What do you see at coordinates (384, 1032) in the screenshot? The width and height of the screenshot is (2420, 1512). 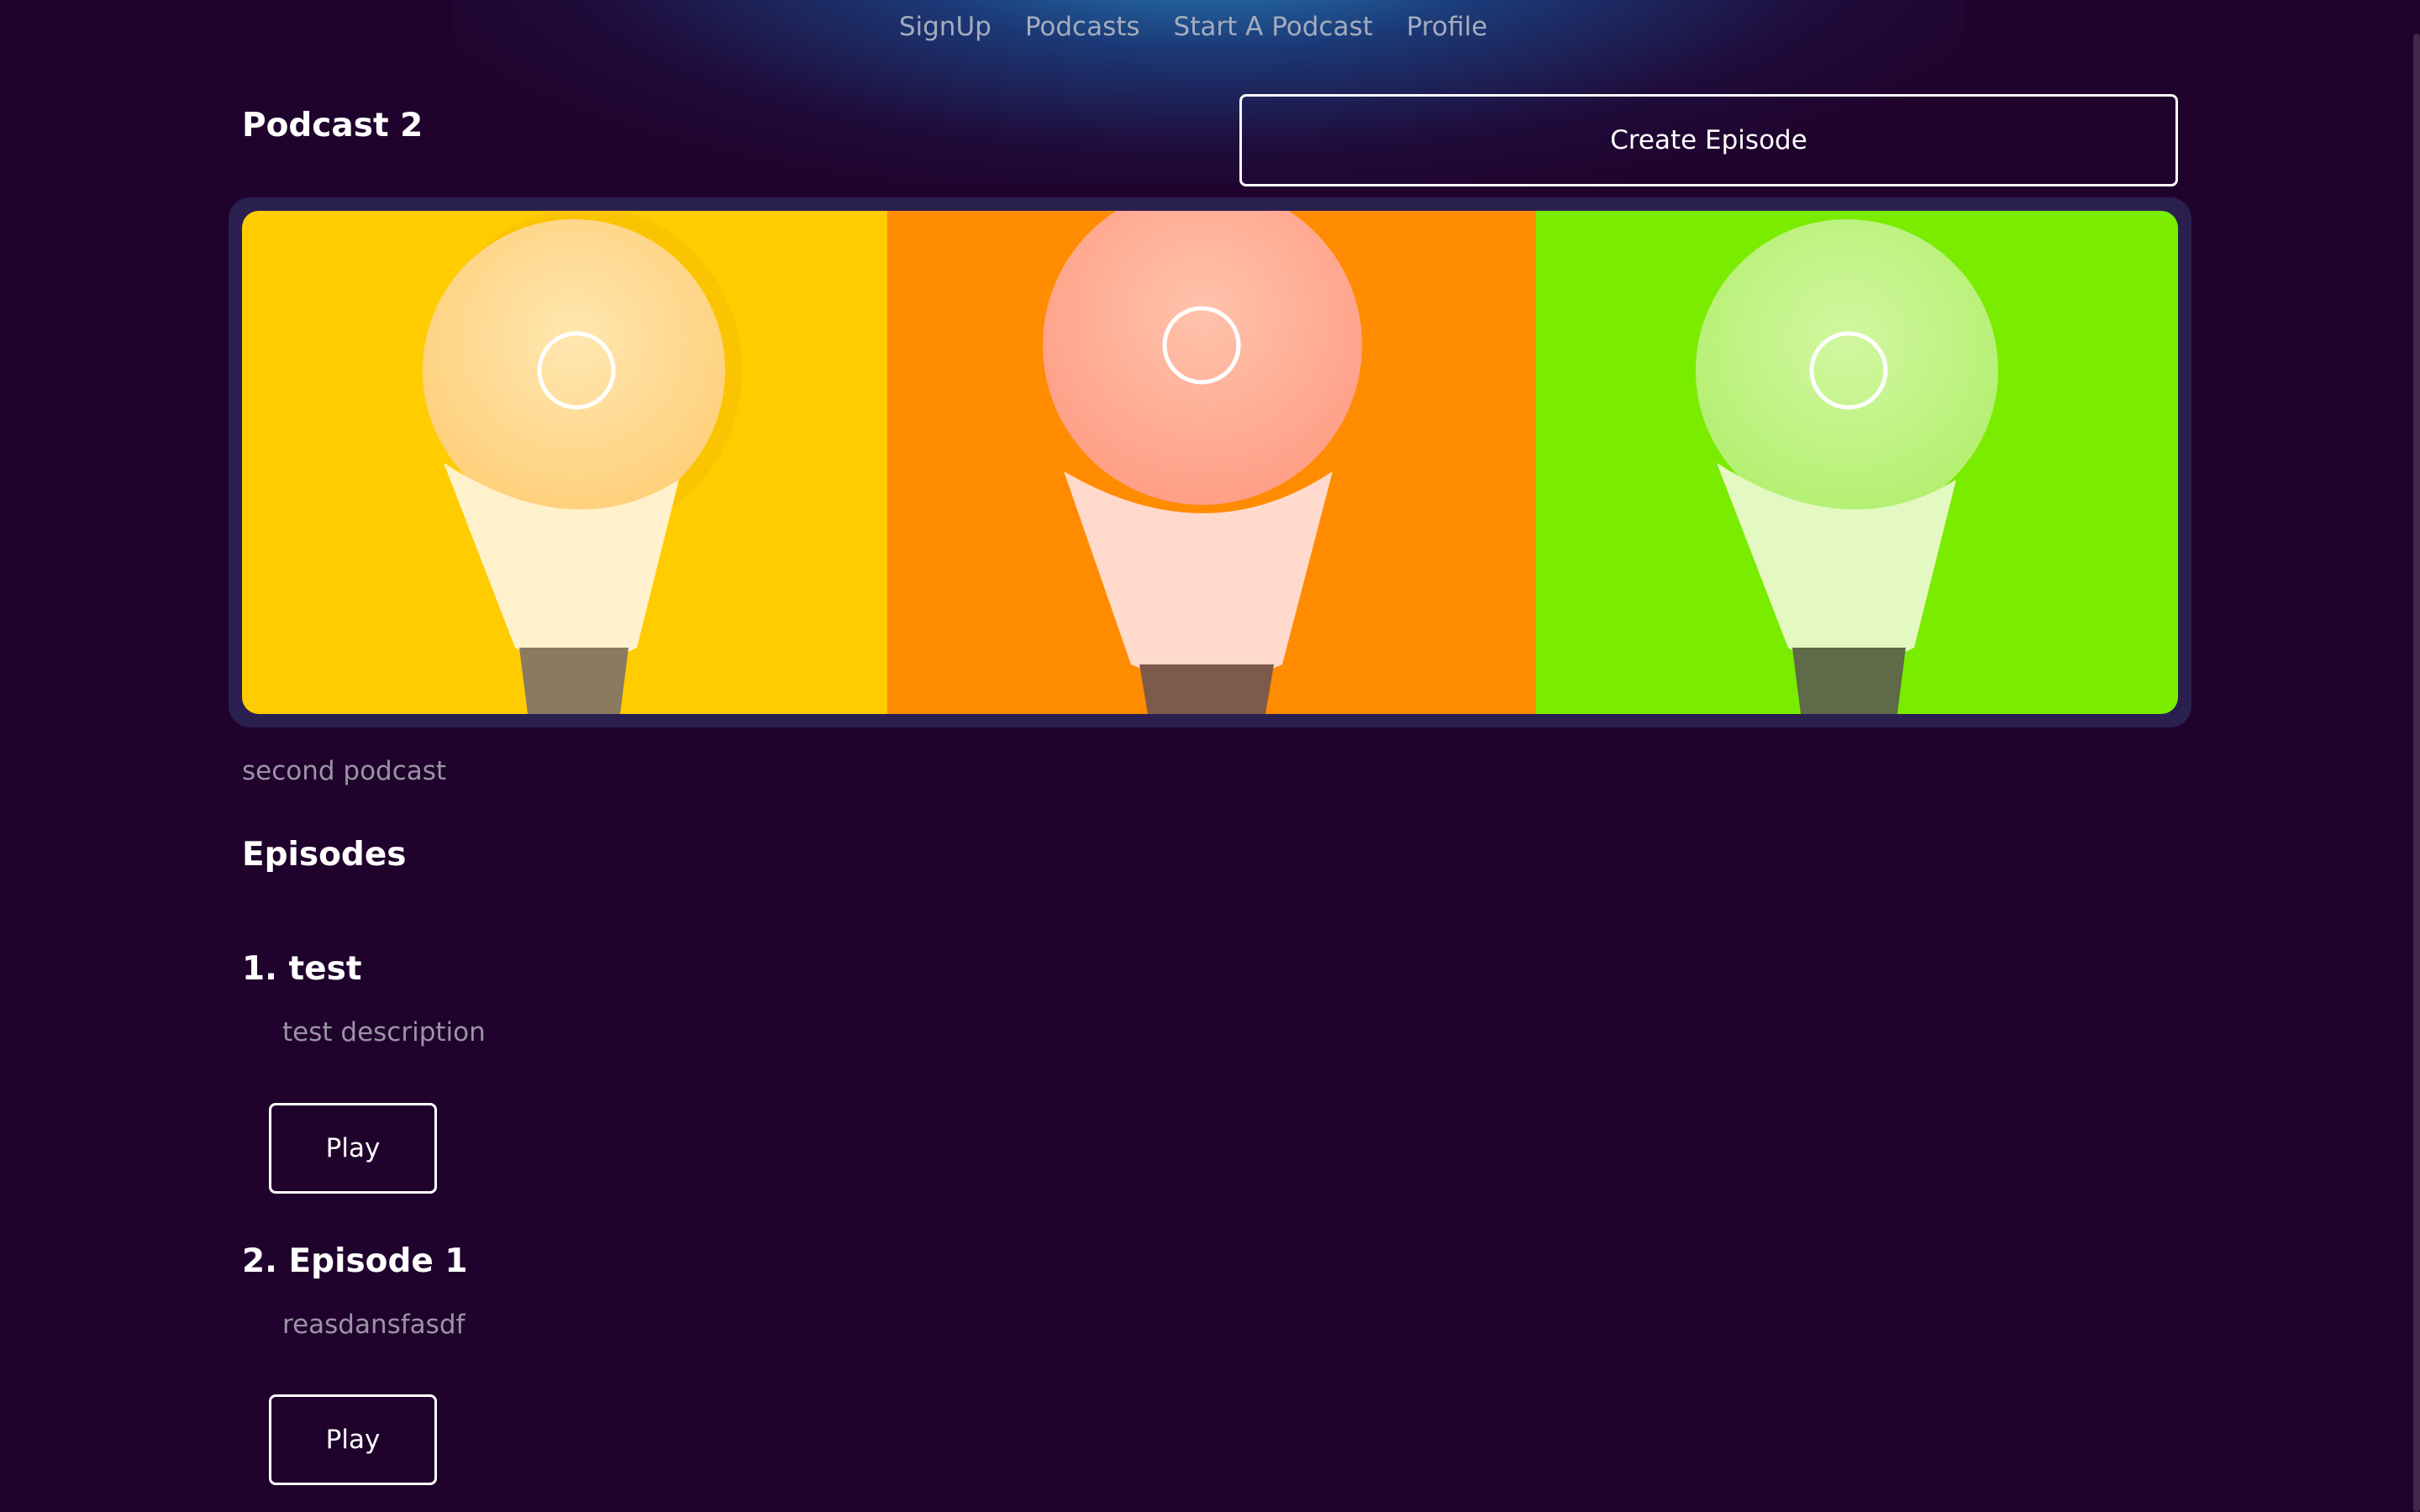 I see `episode-description: test description` at bounding box center [384, 1032].